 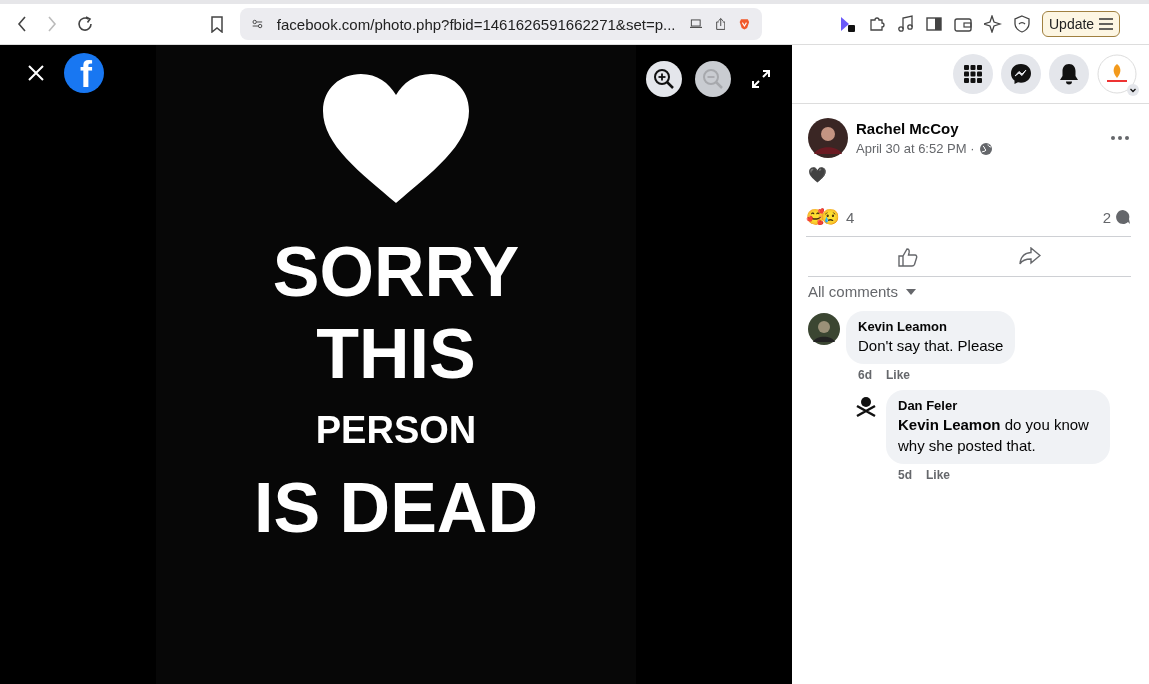 What do you see at coordinates (720, 24) in the screenshot?
I see `share-icon` at bounding box center [720, 24].